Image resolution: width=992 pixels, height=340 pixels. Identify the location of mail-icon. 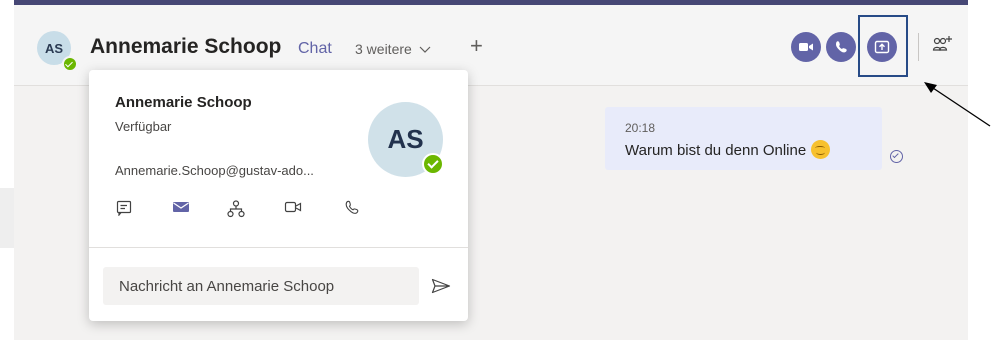
(181, 207).